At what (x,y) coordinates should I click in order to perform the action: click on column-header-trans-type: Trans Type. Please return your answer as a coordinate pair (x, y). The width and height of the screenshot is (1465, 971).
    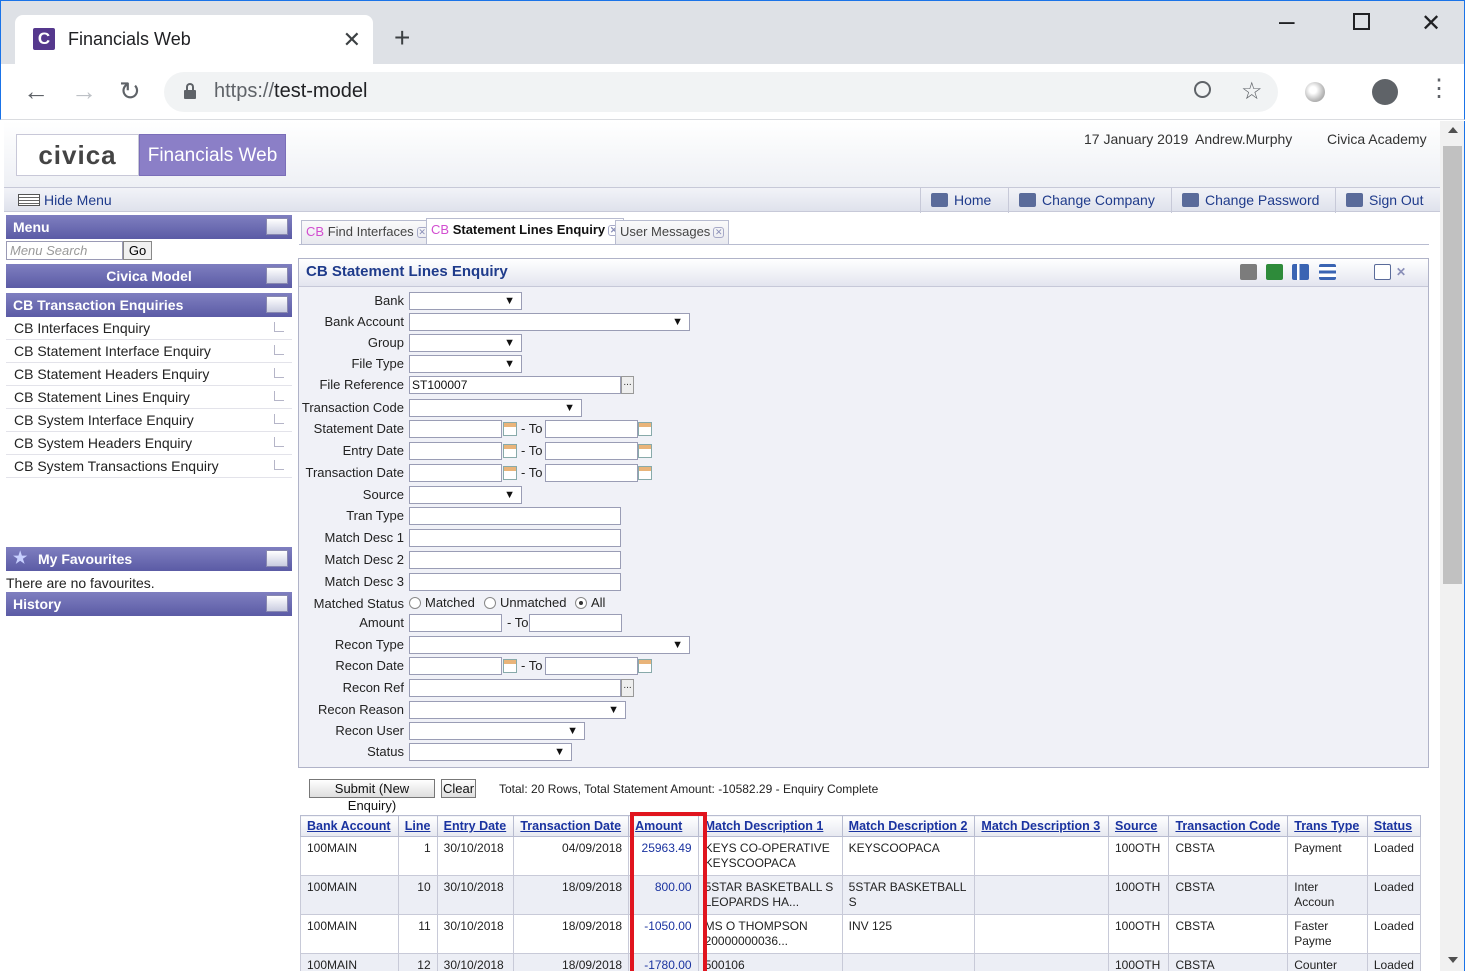
    Looking at the image, I should click on (1327, 826).